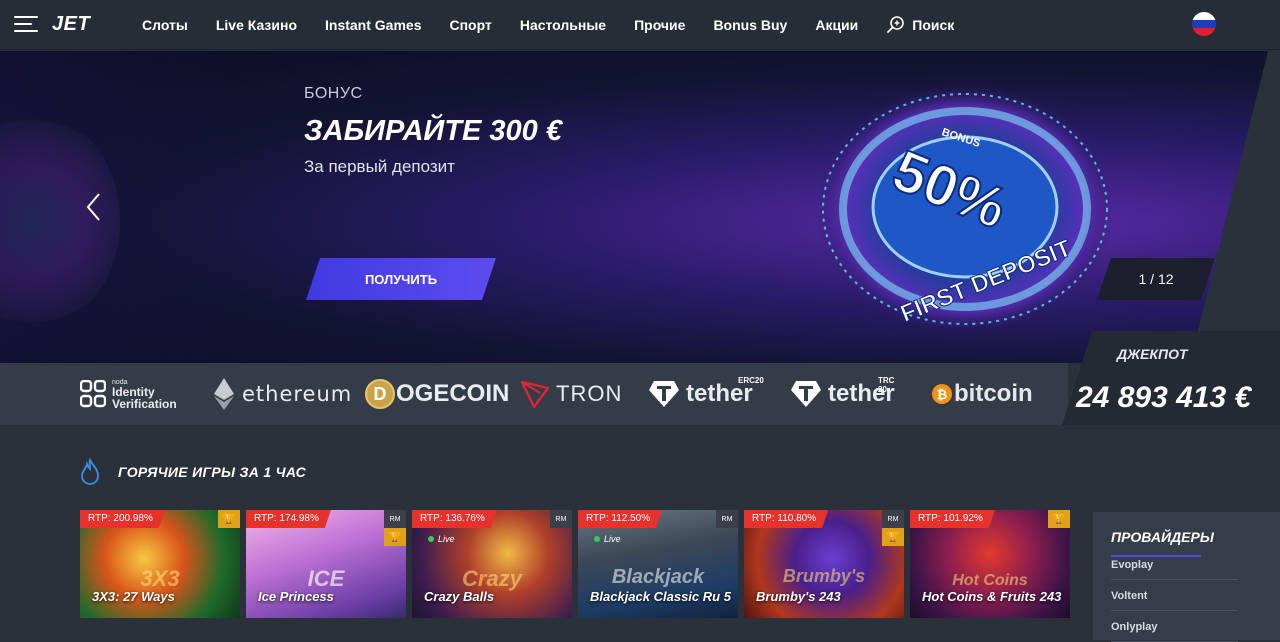 The image size is (1280, 642). Describe the element at coordinates (952, 519) in the screenshot. I see `rtp-badge: RTP: 101.92%` at that location.